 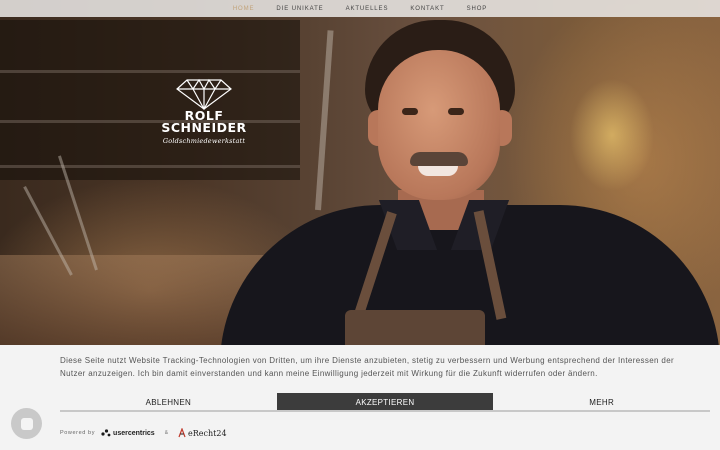 I want to click on privacy-settings-button, so click(x=26, y=423).